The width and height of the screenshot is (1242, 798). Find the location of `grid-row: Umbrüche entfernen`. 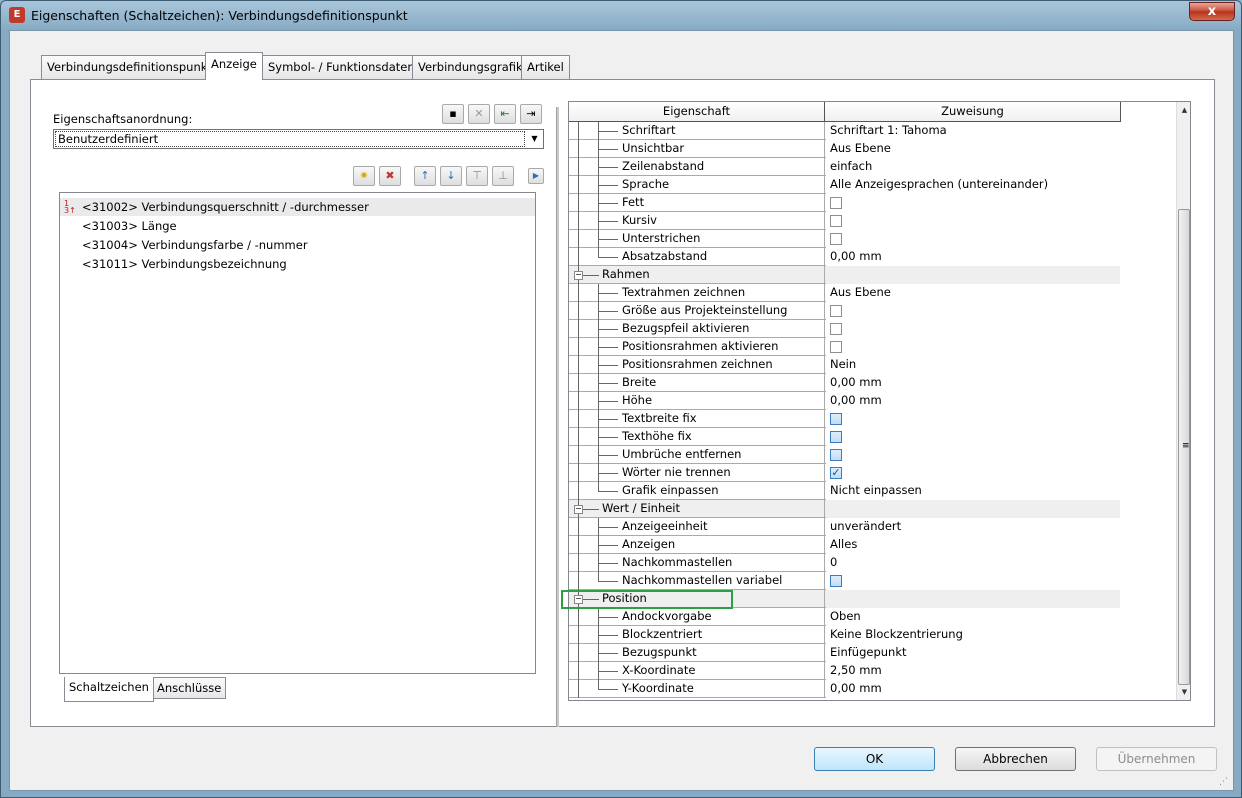

grid-row: Umbrüche entfernen is located at coordinates (844, 455).